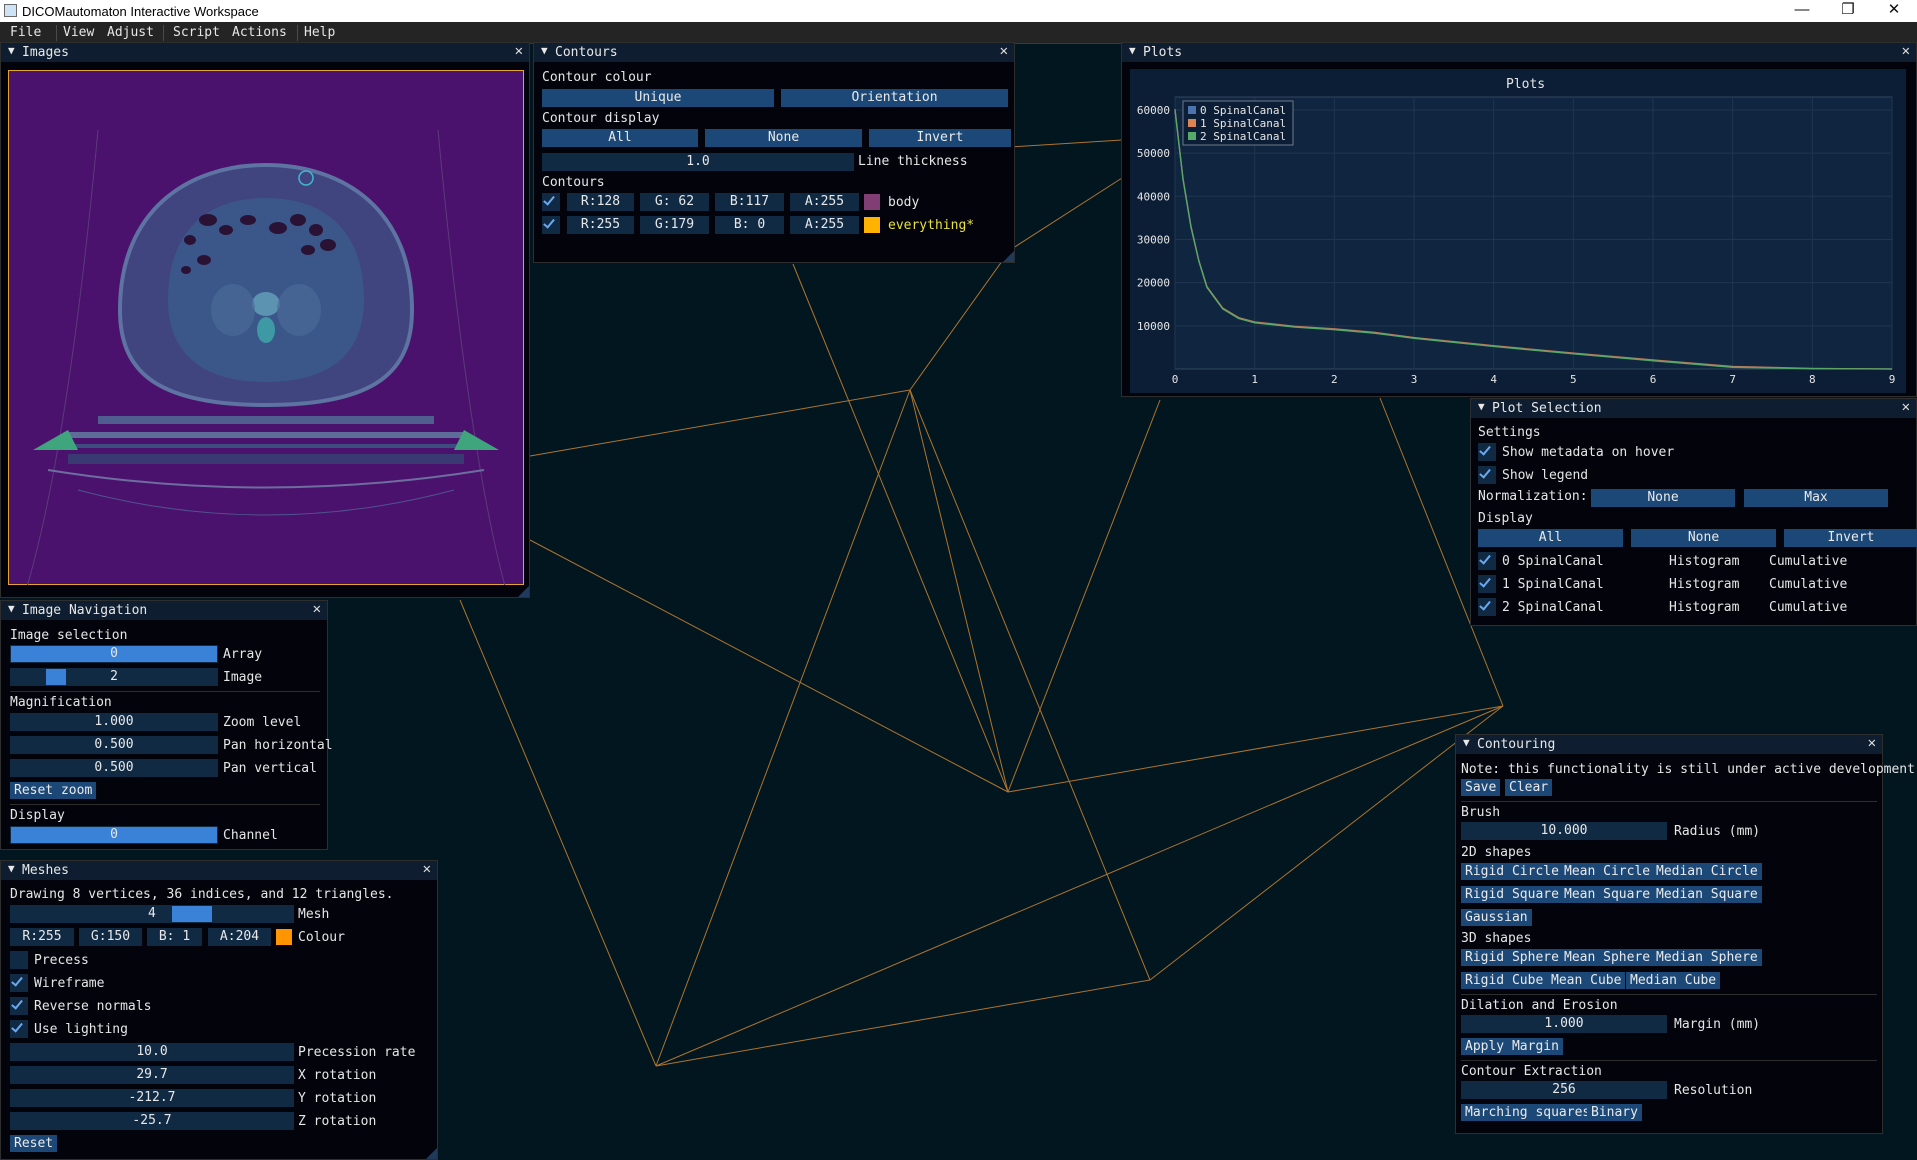 This screenshot has width=1917, height=1160. Describe the element at coordinates (1564, 1024) in the screenshot. I see `margin-field: 1.000` at that location.